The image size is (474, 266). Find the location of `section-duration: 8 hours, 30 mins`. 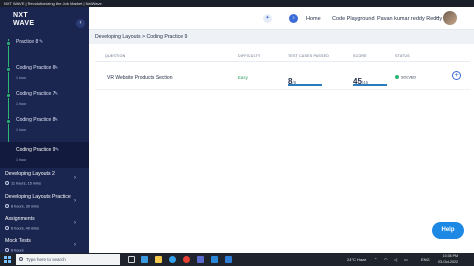

section-duration: 8 hours, 30 mins is located at coordinates (22, 206).